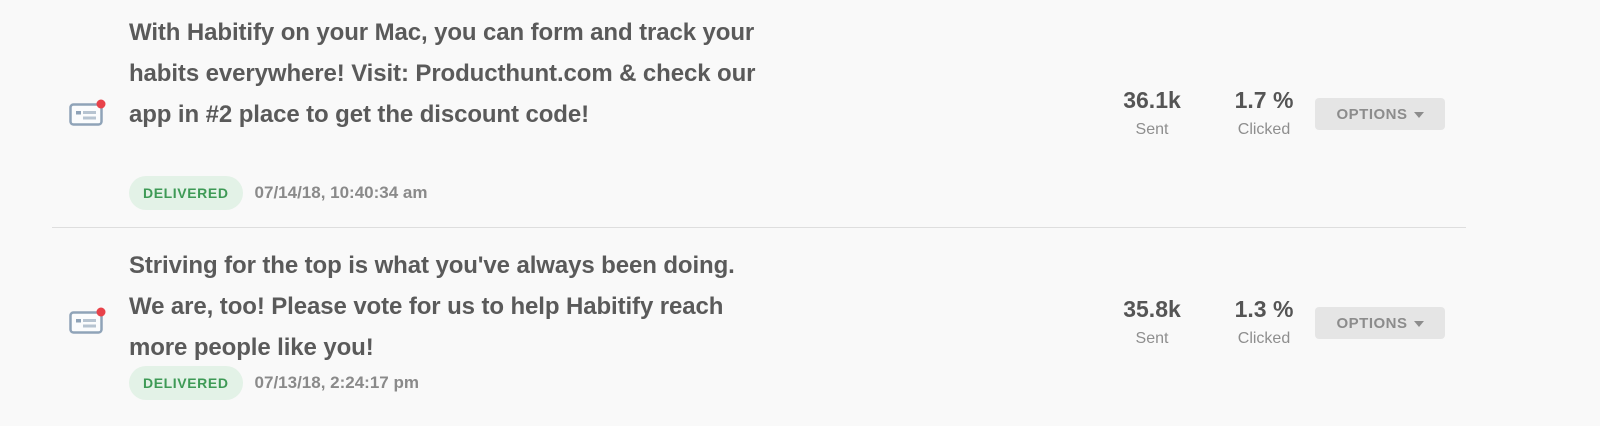 This screenshot has width=1600, height=426. Describe the element at coordinates (1152, 309) in the screenshot. I see `sent-value: 35.8k` at that location.